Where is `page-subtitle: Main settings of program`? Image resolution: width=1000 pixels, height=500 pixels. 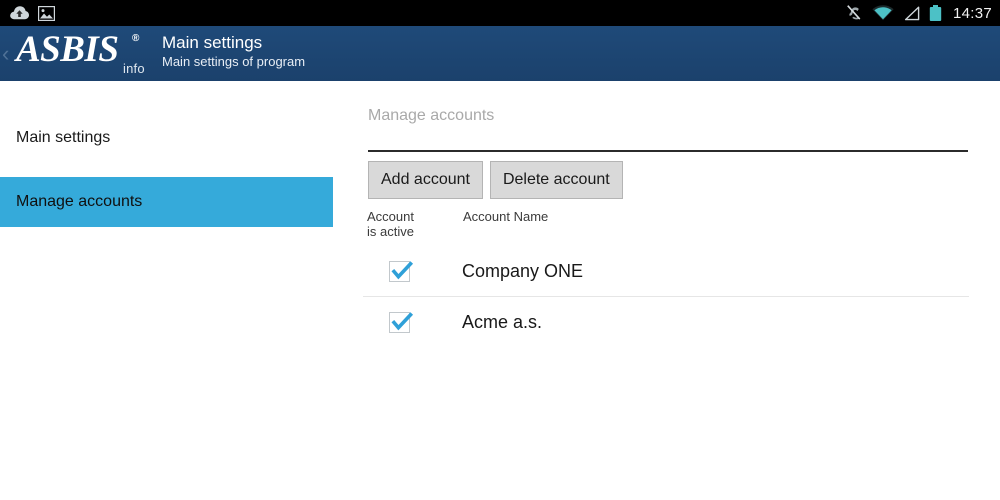
page-subtitle: Main settings of program is located at coordinates (234, 61).